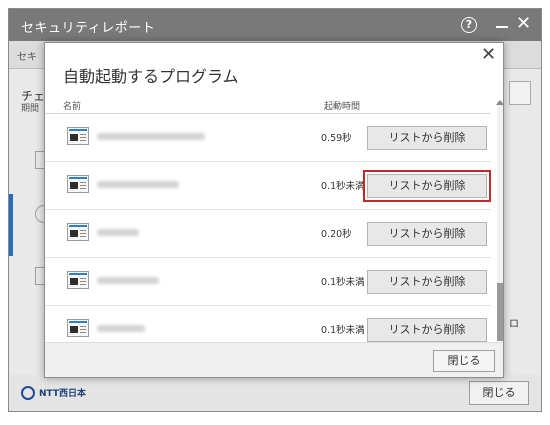 The height and width of the screenshot is (425, 550). I want to click on ntt-logo-icon, so click(28, 393).